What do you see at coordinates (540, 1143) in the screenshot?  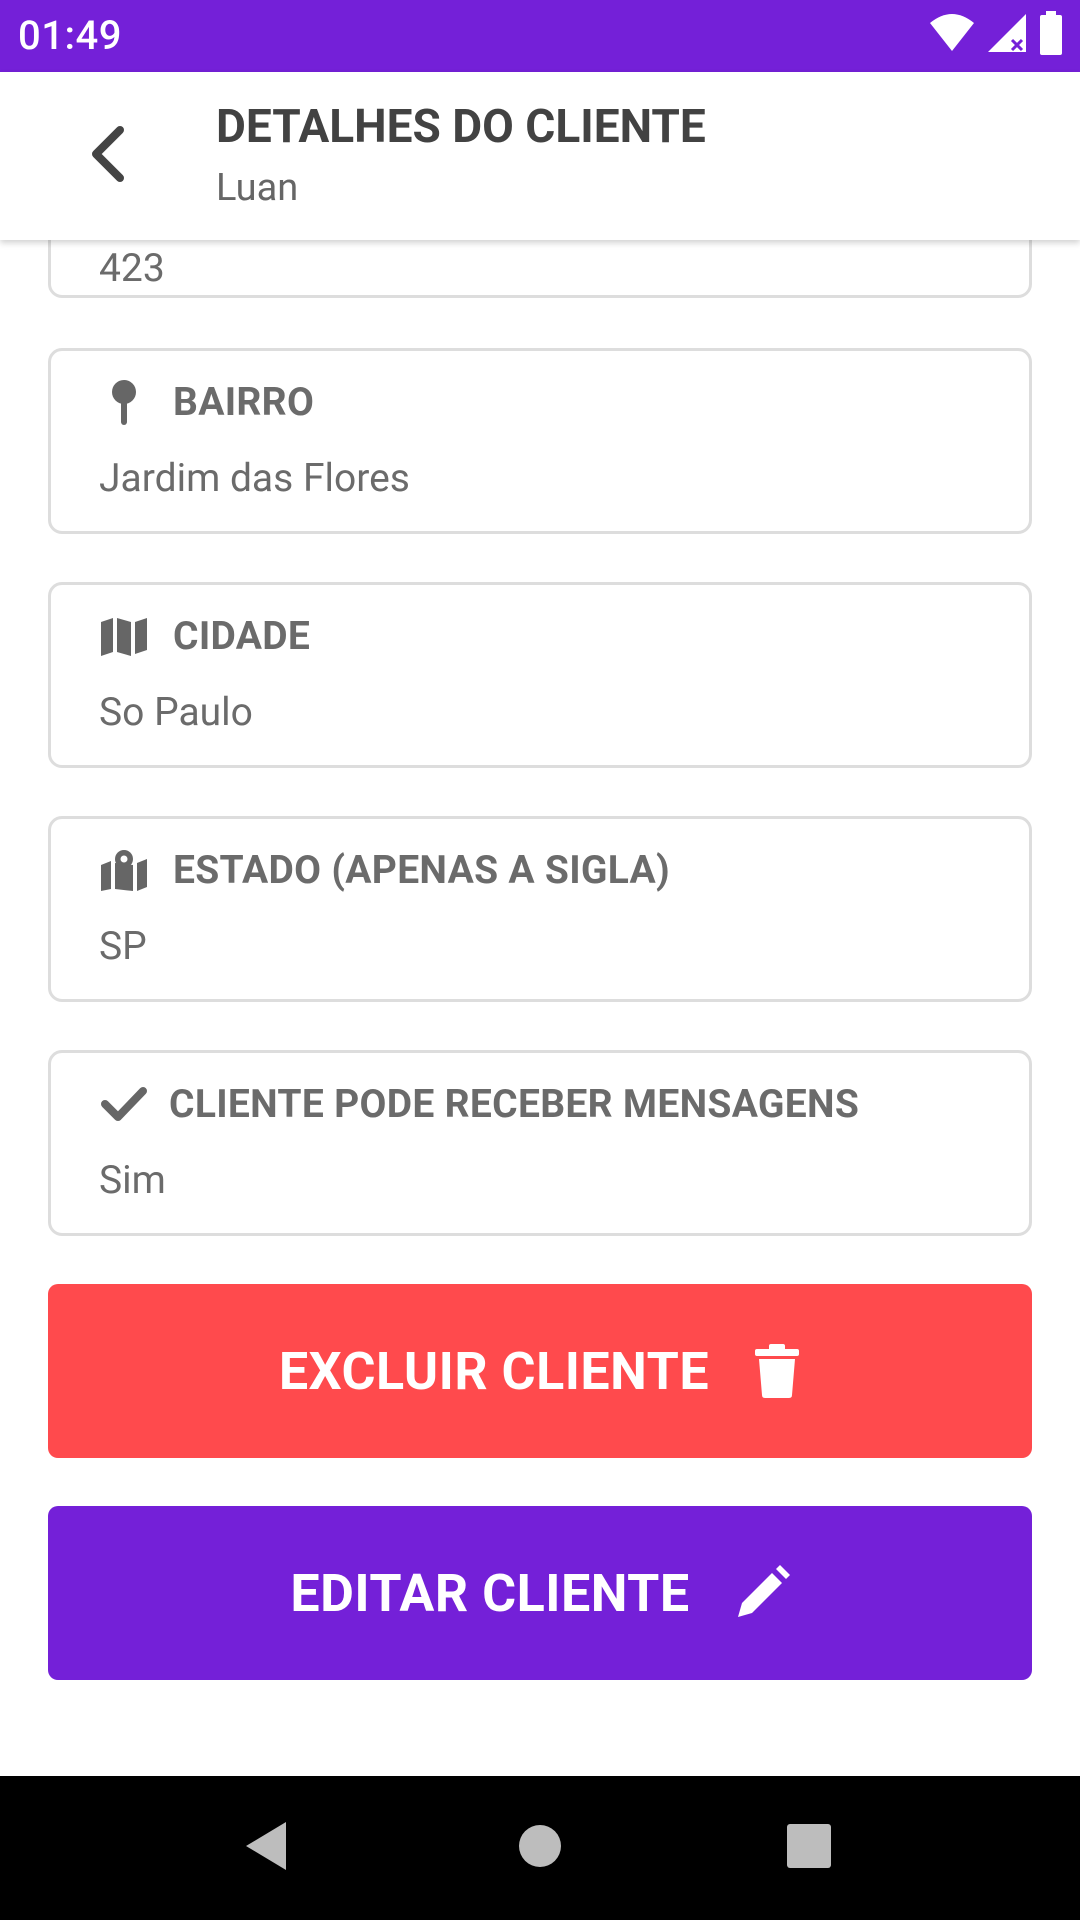 I see `detail-card-mensagens: CLIENTE PODE RECEBER MENSAGENS Sim` at bounding box center [540, 1143].